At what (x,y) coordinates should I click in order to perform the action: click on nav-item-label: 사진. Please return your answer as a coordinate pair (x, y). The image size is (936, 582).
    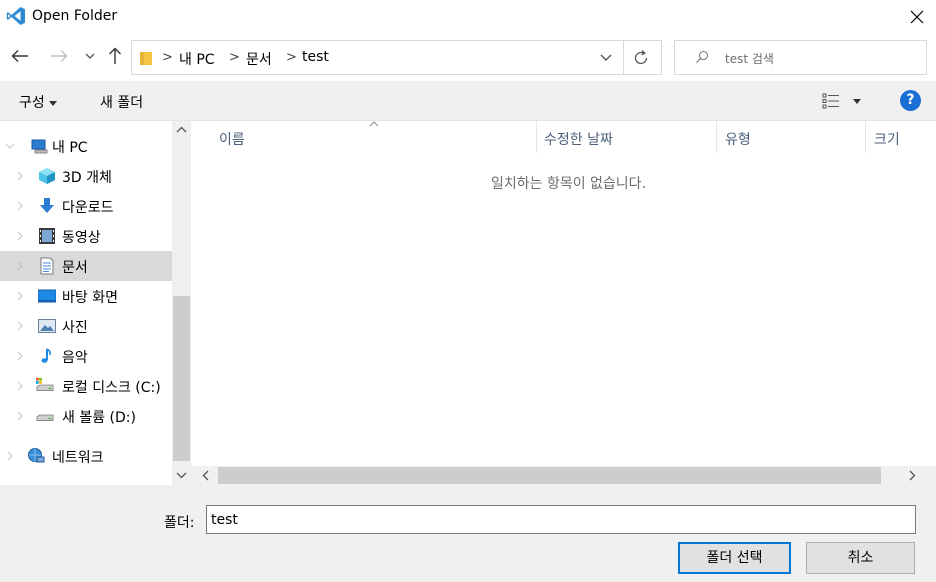
    Looking at the image, I should click on (75, 328).